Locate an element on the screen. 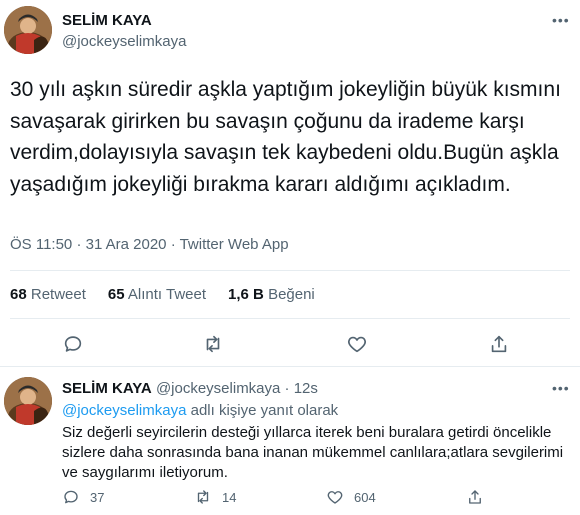 This screenshot has height=515, width=580. author-avatar is located at coordinates (28, 30).